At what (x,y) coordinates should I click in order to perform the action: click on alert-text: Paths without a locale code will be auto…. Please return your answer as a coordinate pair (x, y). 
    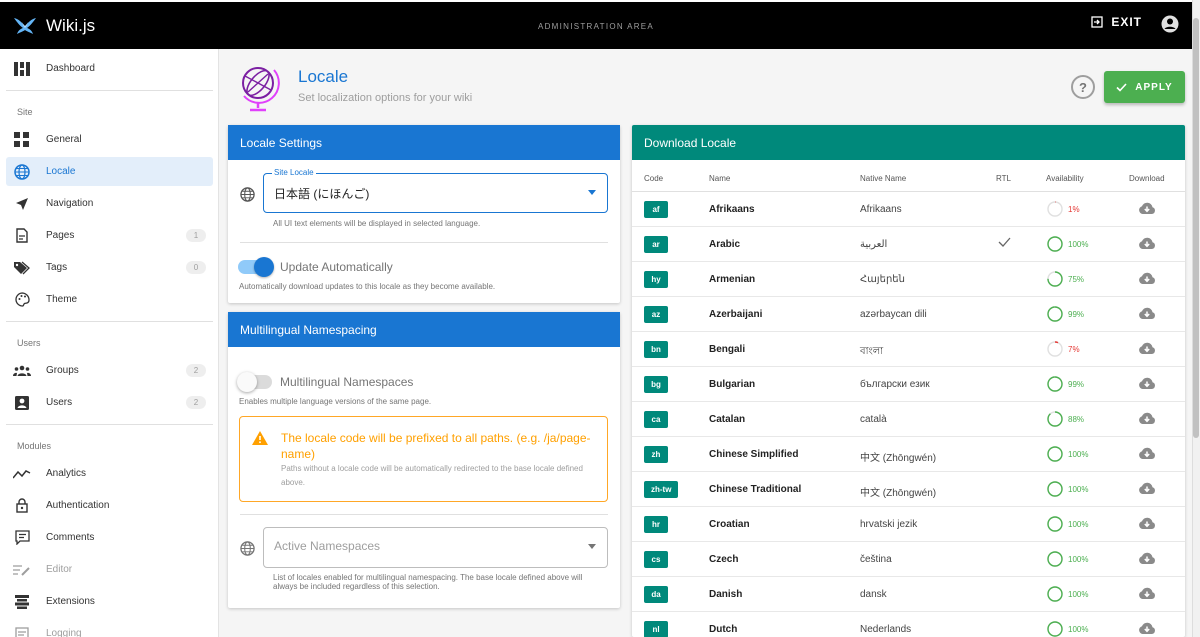
    Looking at the image, I should click on (432, 475).